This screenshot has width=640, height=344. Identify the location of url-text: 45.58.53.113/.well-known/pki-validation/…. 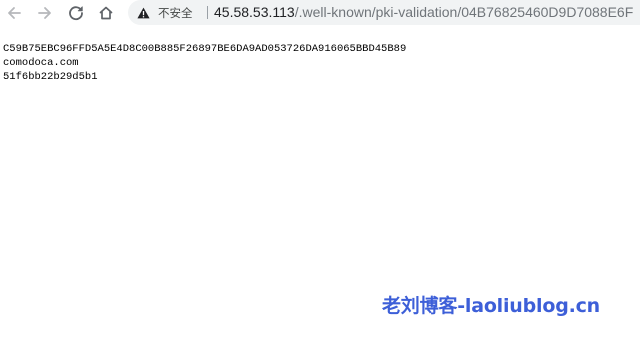
(423, 12).